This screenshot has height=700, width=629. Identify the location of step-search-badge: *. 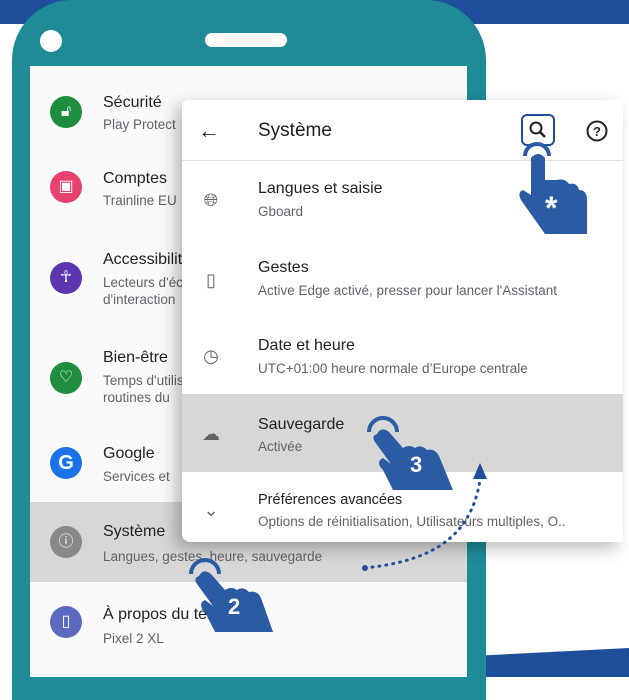
(551, 208).